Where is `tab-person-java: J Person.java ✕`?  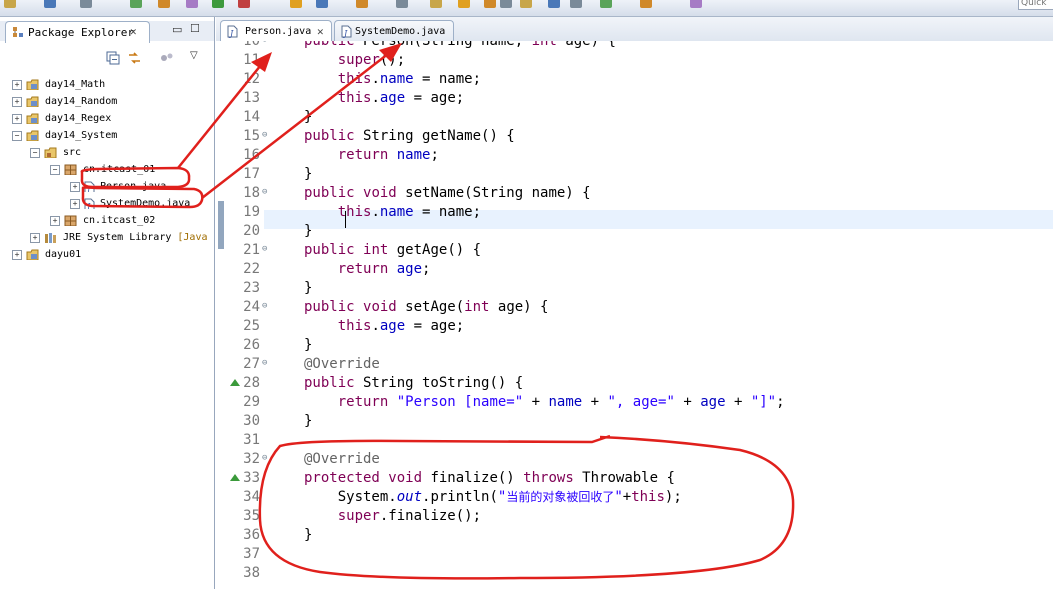 tab-person-java: J Person.java ✕ is located at coordinates (276, 31).